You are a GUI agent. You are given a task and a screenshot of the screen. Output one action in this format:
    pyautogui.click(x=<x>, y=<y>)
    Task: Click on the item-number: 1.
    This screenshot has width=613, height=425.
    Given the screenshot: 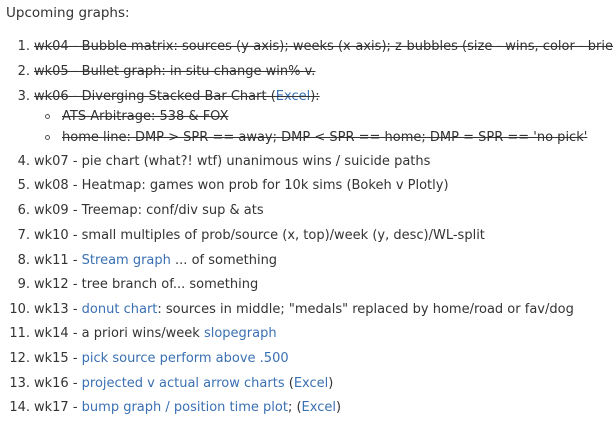 What is the action you would take?
    pyautogui.click(x=23, y=46)
    